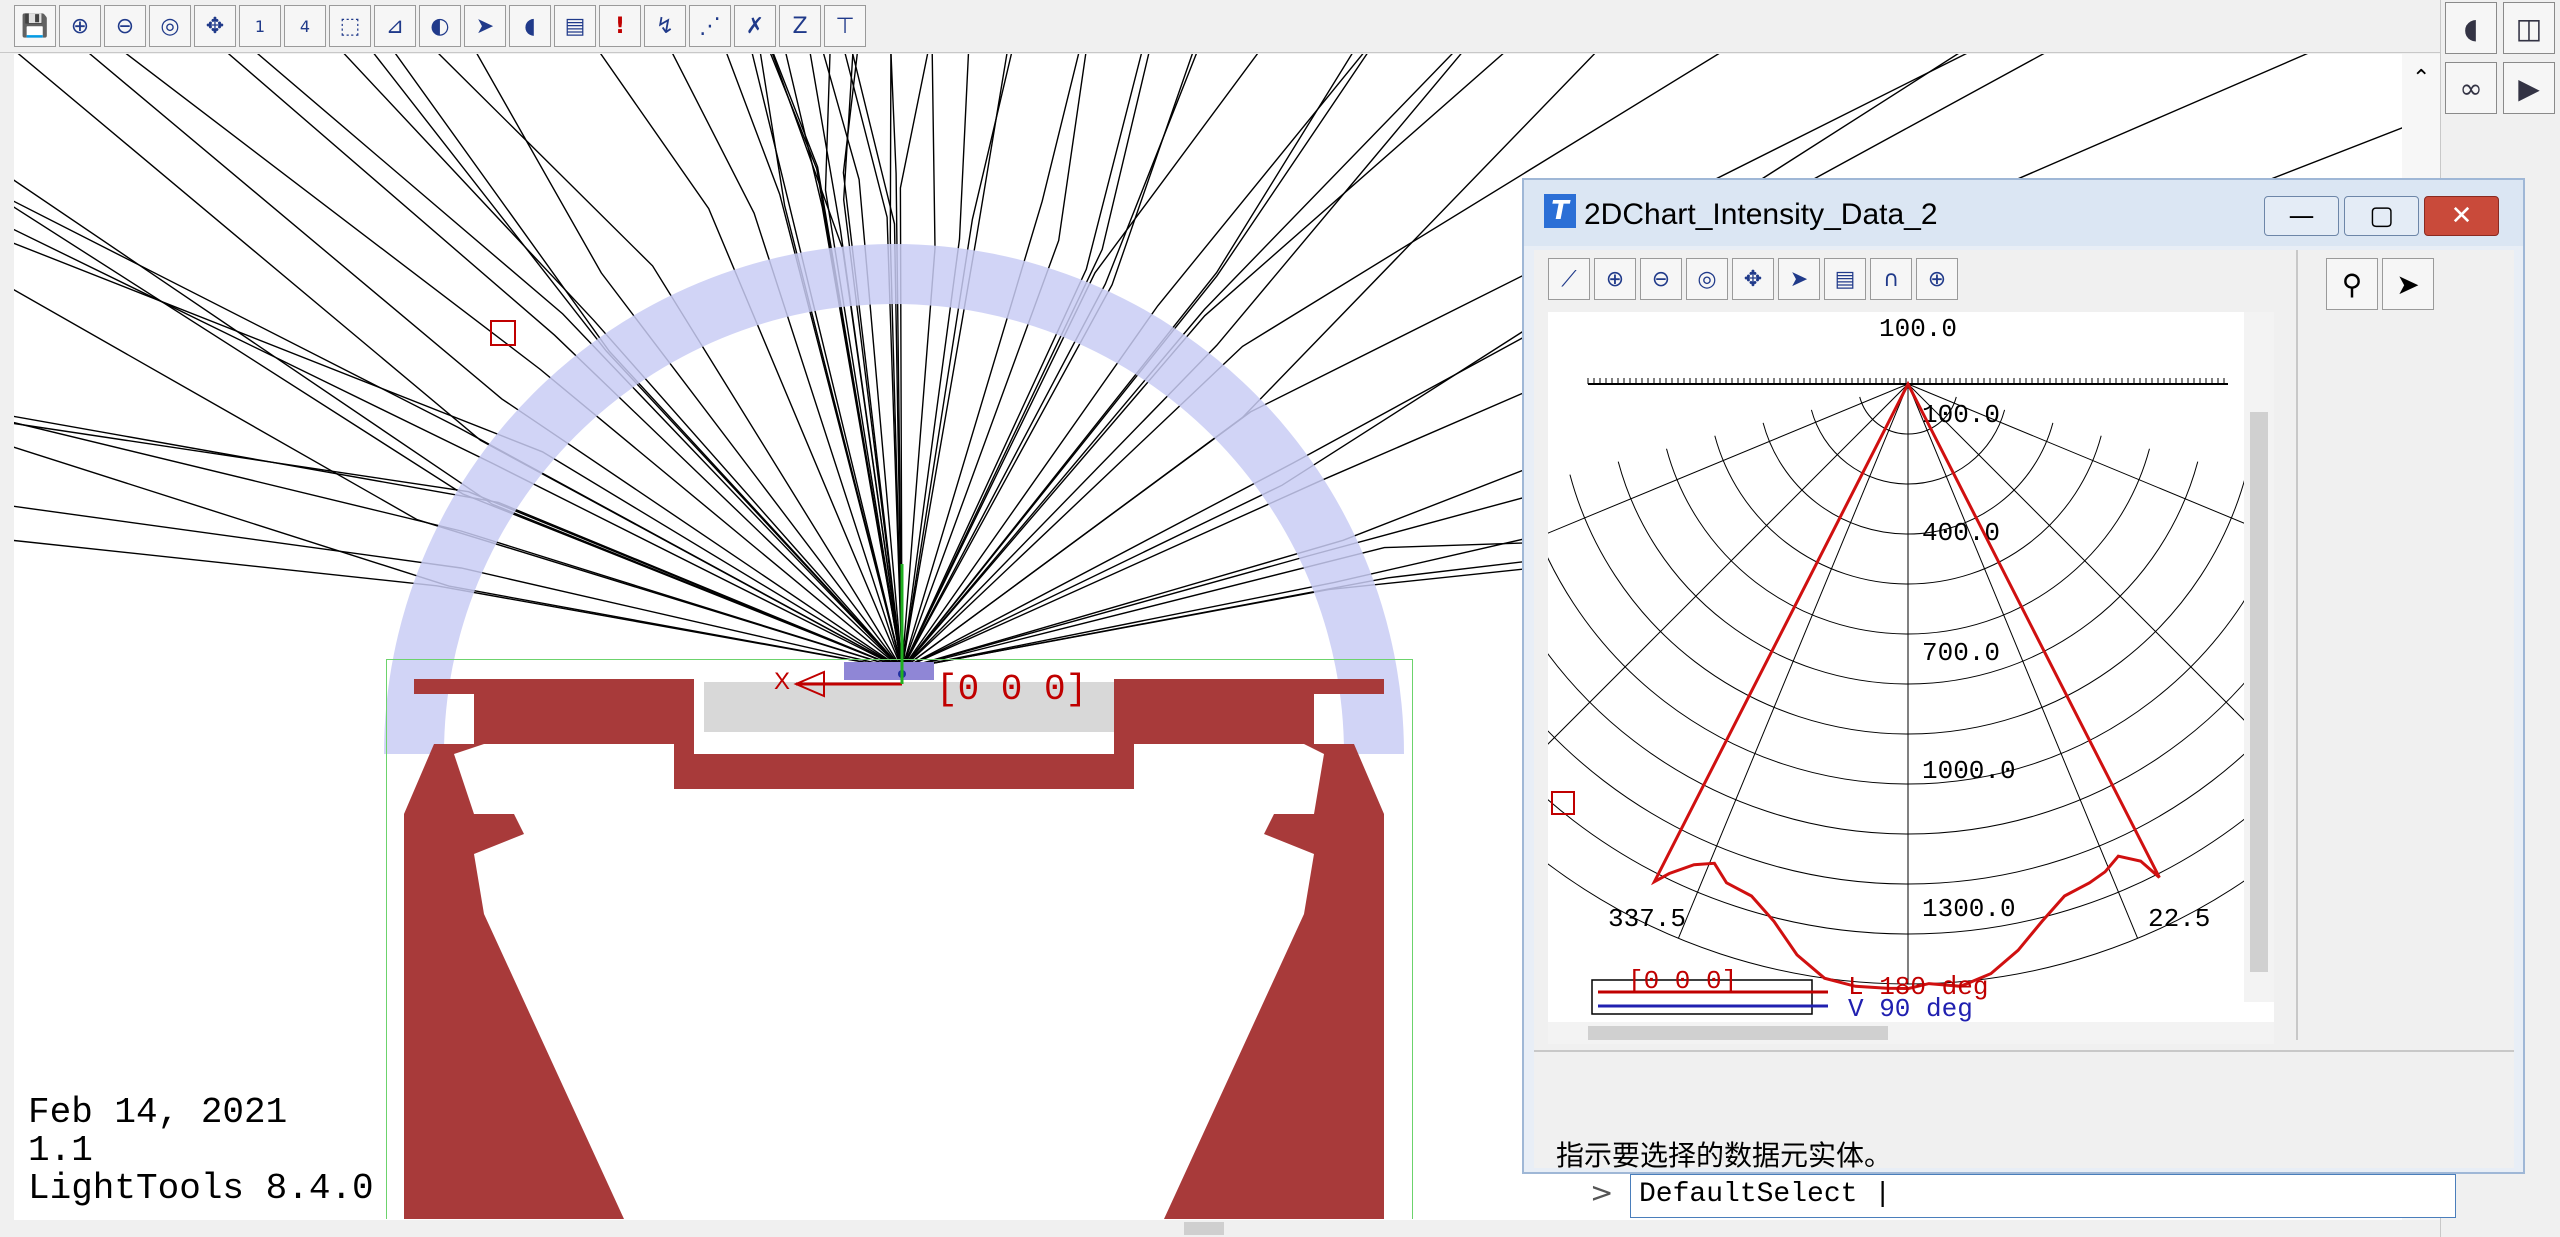  What do you see at coordinates (1227, 26) in the screenshot?
I see `main-toolbar: 💾 ⊕ ⊖ ◎ ✥ 1 4 ⬚ ⊿ ◐ ➤ ◖ ▤! ↯ ⋰ ✗ Z ⊤` at bounding box center [1227, 26].